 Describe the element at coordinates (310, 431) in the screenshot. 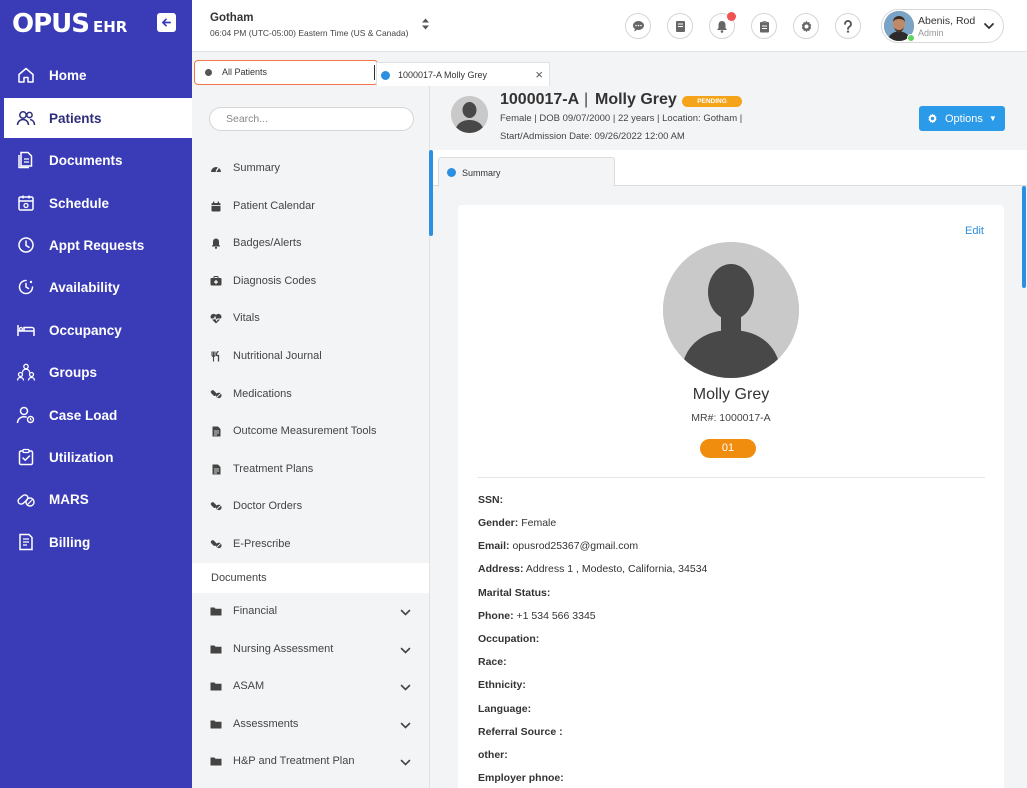

I see `submenu-item-outcome-measurement-tools: Outcome Measurement Tools` at that location.